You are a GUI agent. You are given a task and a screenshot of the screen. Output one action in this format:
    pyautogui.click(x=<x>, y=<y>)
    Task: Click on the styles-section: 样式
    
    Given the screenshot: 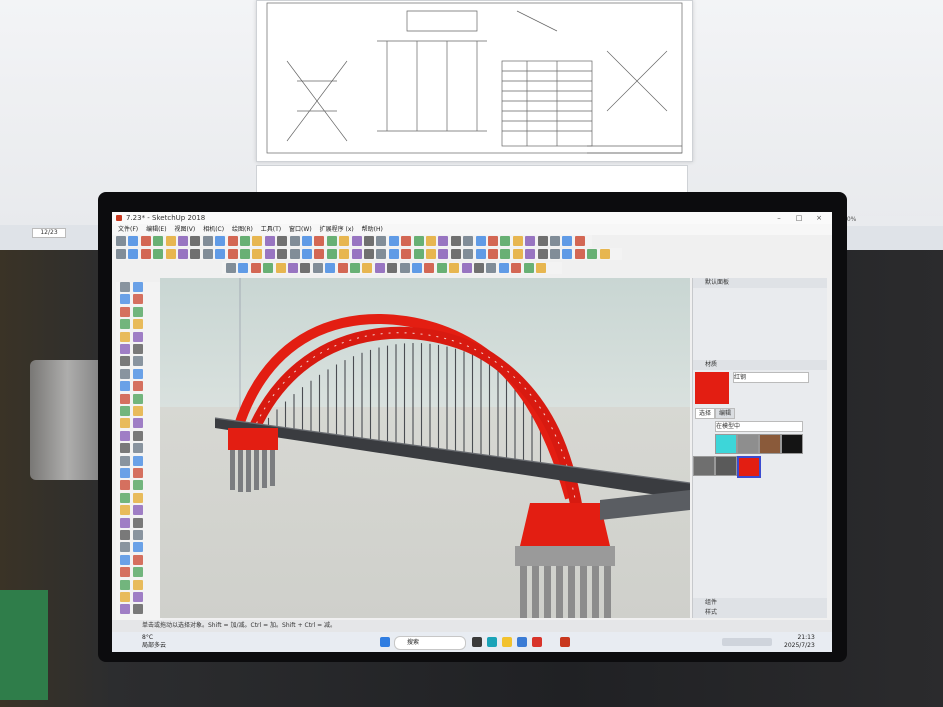 What is the action you would take?
    pyautogui.click(x=760, y=613)
    